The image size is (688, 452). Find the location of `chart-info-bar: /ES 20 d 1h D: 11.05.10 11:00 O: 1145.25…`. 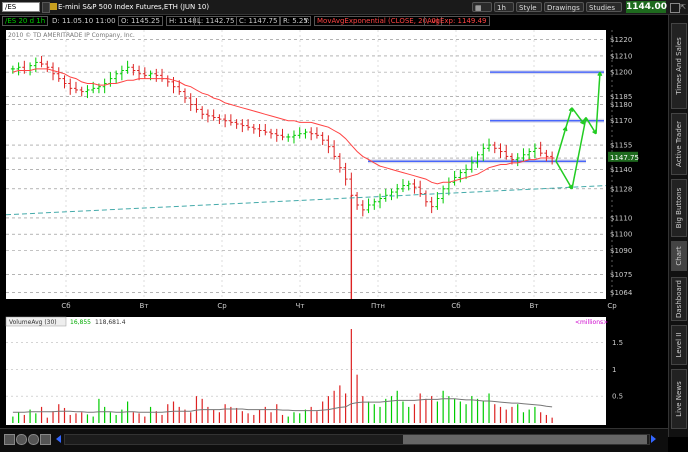

chart-info-bar: /ES 20 d 1h D: 11.05.10 11:00 O: 1145.25… is located at coordinates (321, 21).